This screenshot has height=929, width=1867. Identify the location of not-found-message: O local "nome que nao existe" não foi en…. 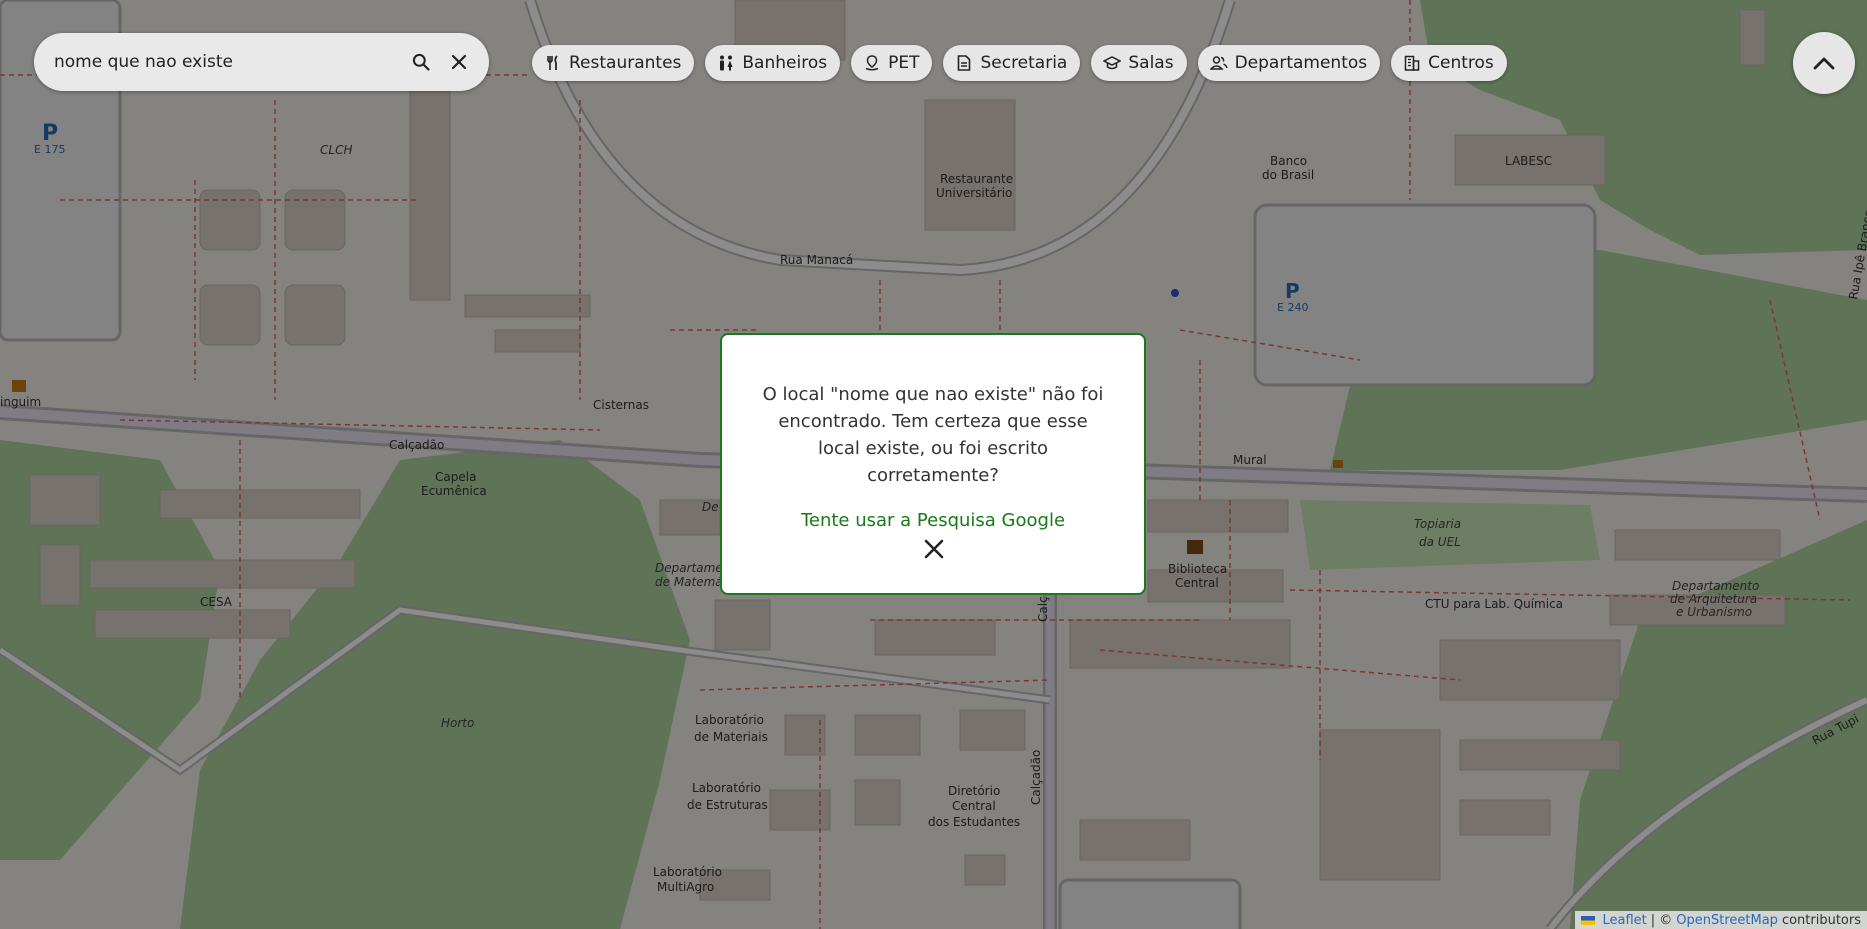
(933, 435).